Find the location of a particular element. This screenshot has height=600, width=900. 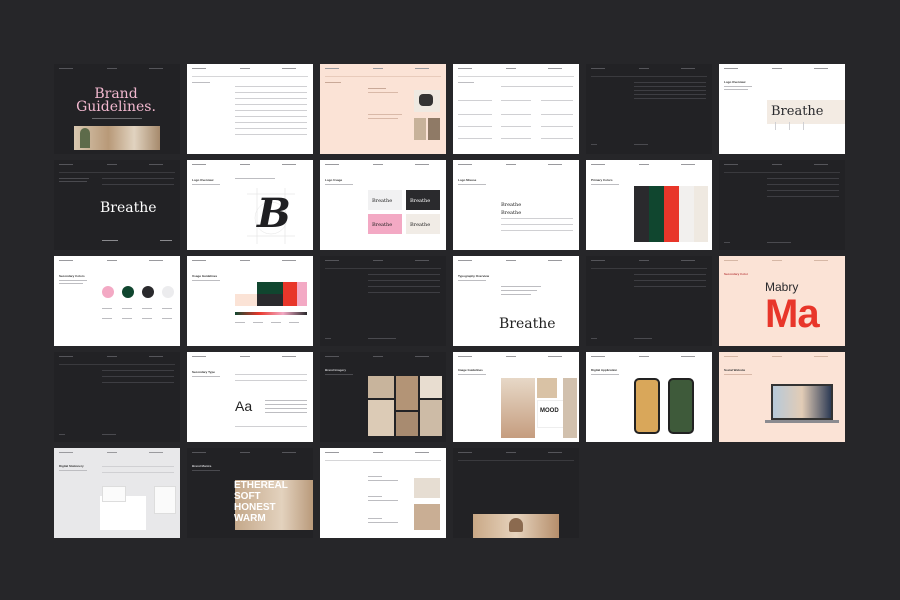

section-title: Usage Guidelines is located at coordinates (205, 276).